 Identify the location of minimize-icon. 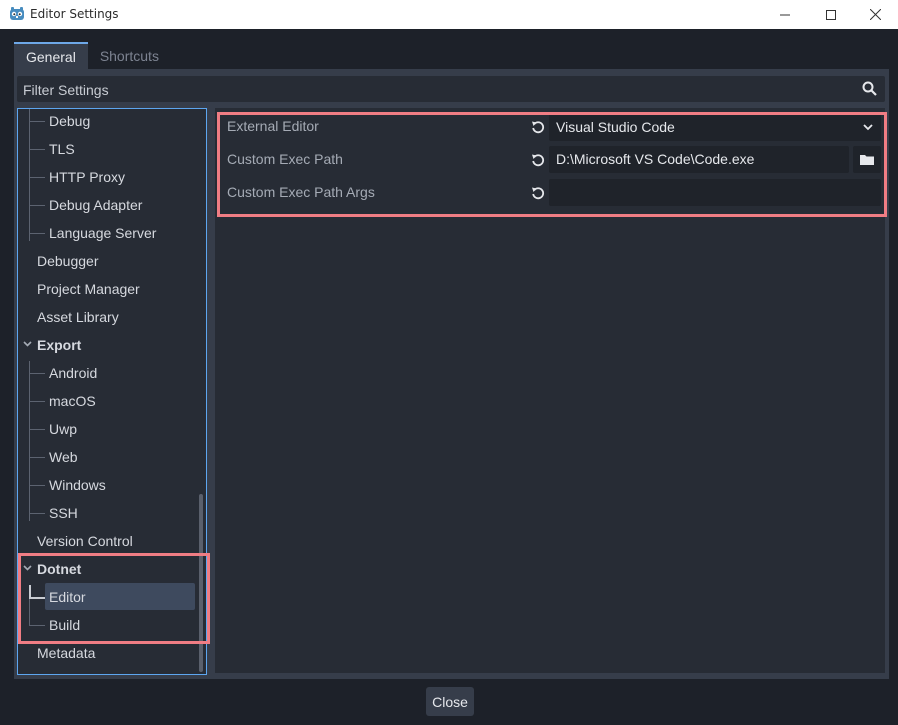
(785, 14).